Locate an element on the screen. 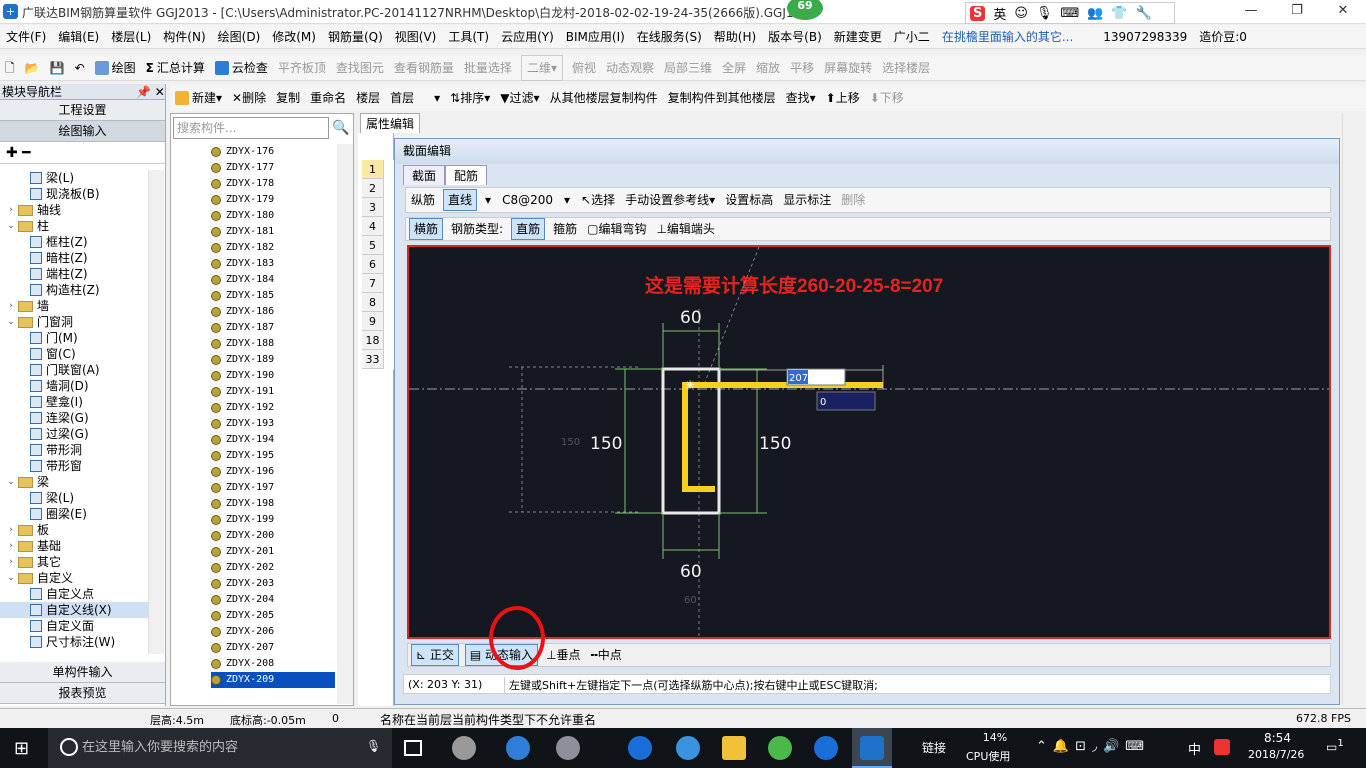 The image size is (1366, 768). tree-item: ⌄ 梁 is located at coordinates (74, 482).